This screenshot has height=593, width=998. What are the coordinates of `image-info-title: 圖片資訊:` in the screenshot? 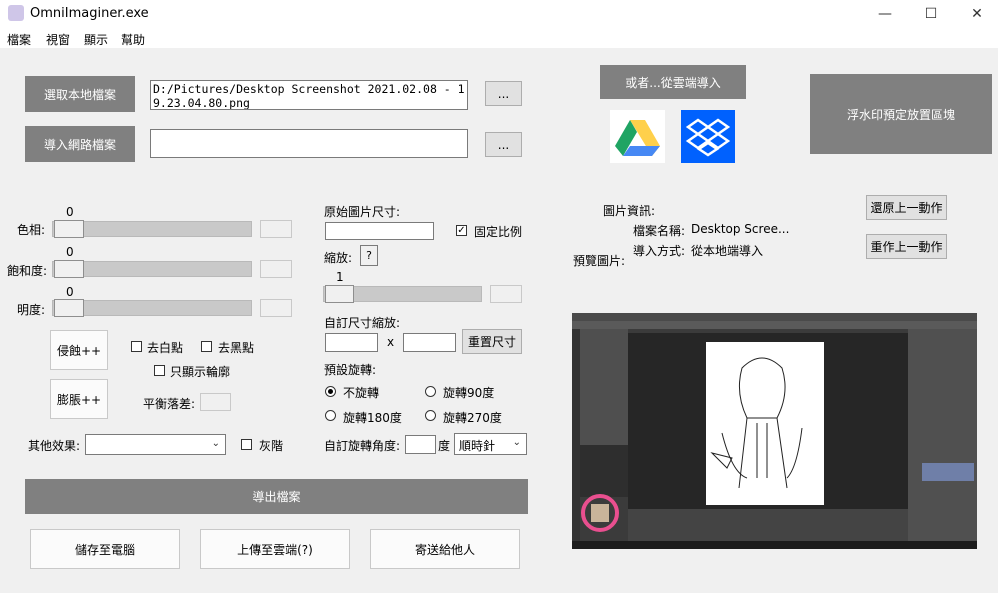 It's located at (629, 211).